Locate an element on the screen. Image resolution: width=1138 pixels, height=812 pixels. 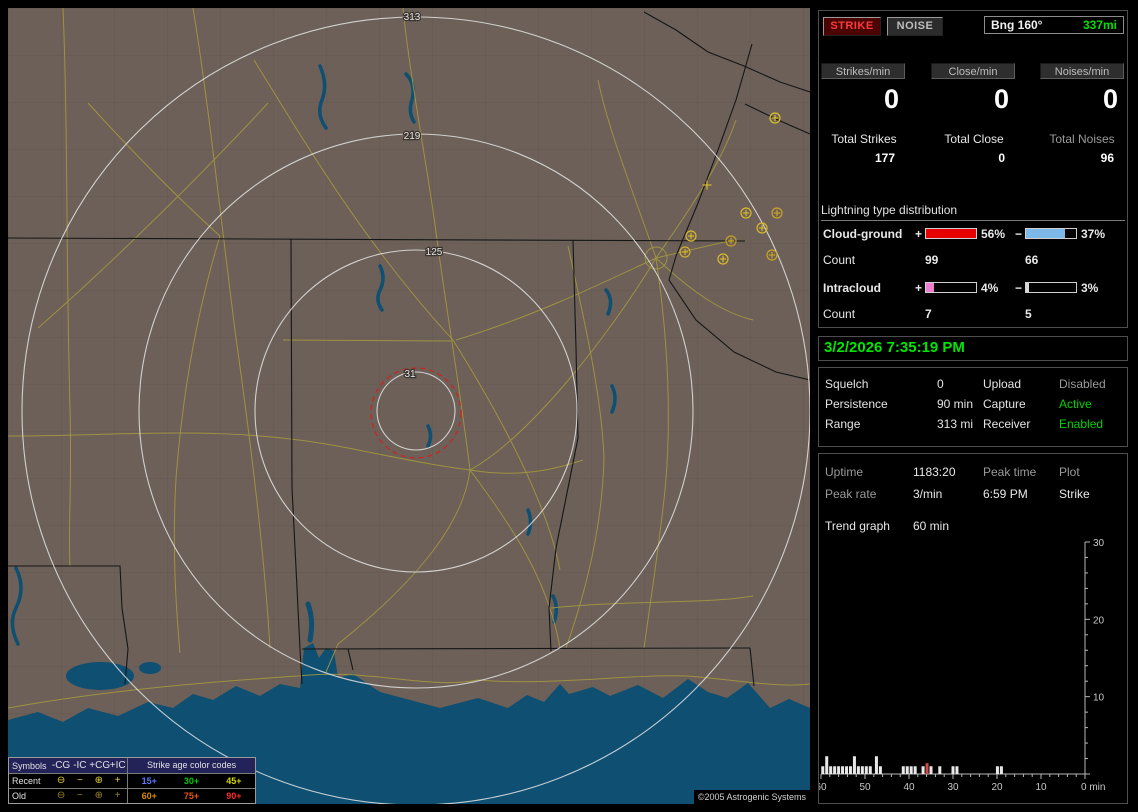
peak-rate-value: 3/min is located at coordinates (928, 494).